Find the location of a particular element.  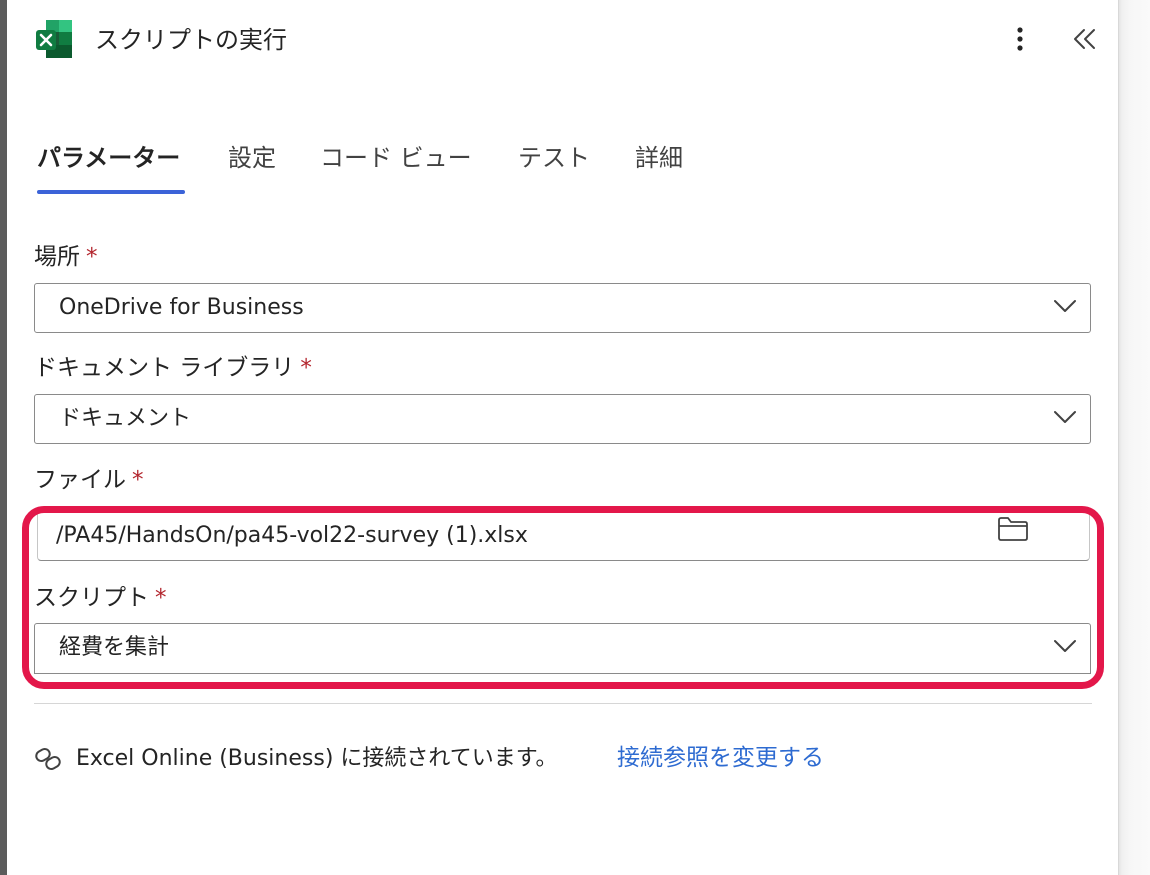

location-label-text: 場所 is located at coordinates (57, 257).